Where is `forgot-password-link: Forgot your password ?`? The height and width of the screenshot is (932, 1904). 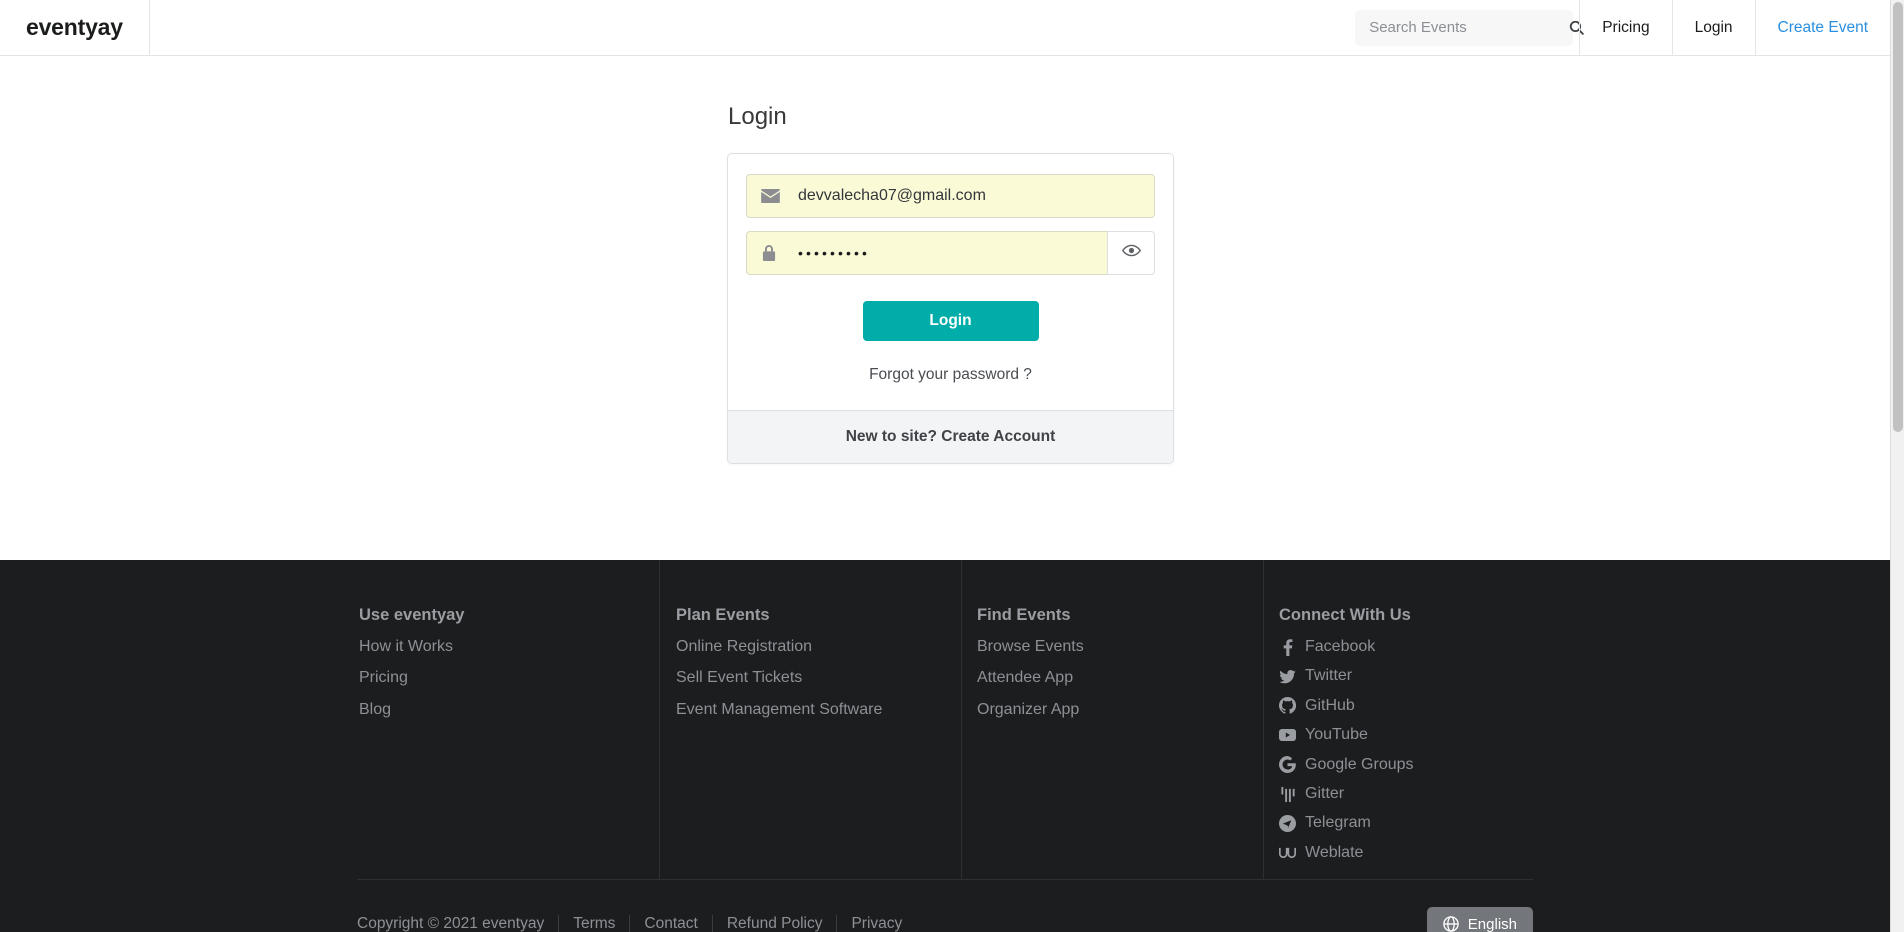
forgot-password-link: Forgot your password ? is located at coordinates (950, 374).